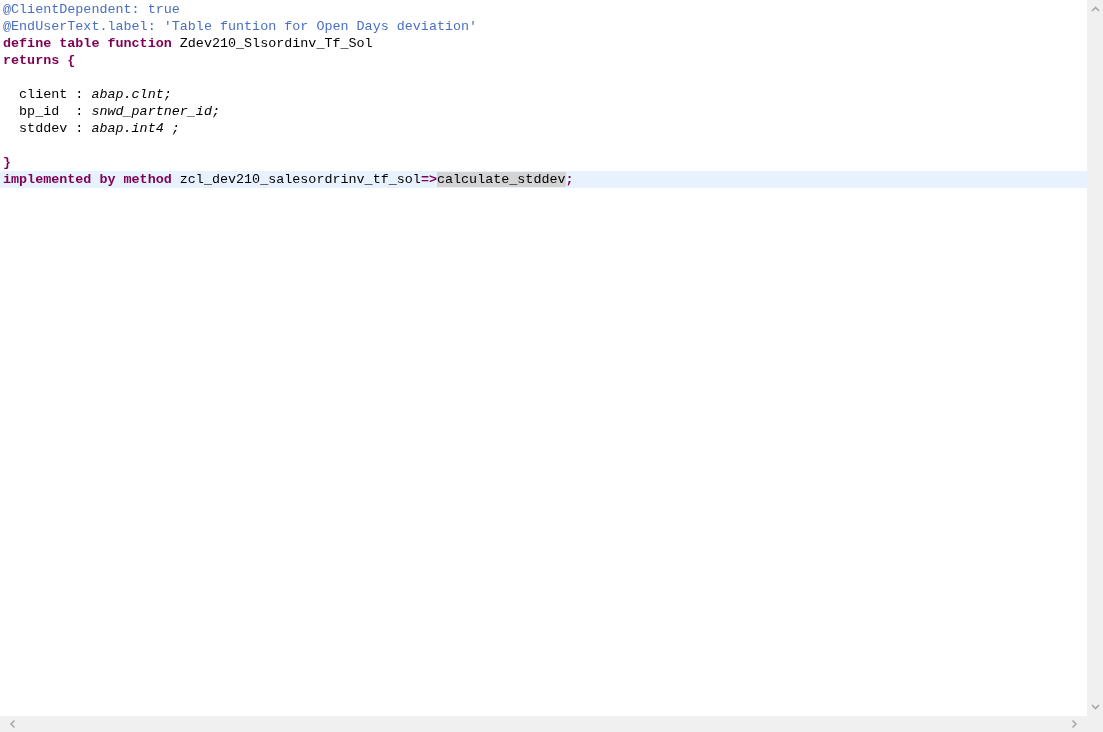  What do you see at coordinates (12, 724) in the screenshot?
I see `scroll-left-icon` at bounding box center [12, 724].